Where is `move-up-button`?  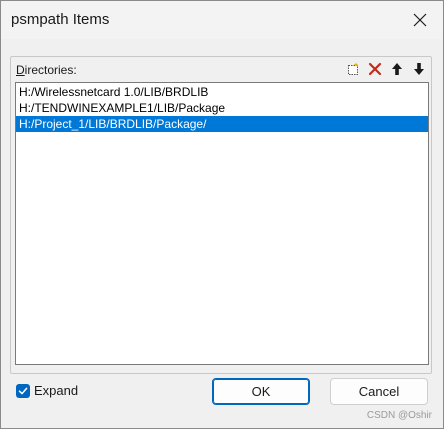
move-up-button is located at coordinates (397, 69).